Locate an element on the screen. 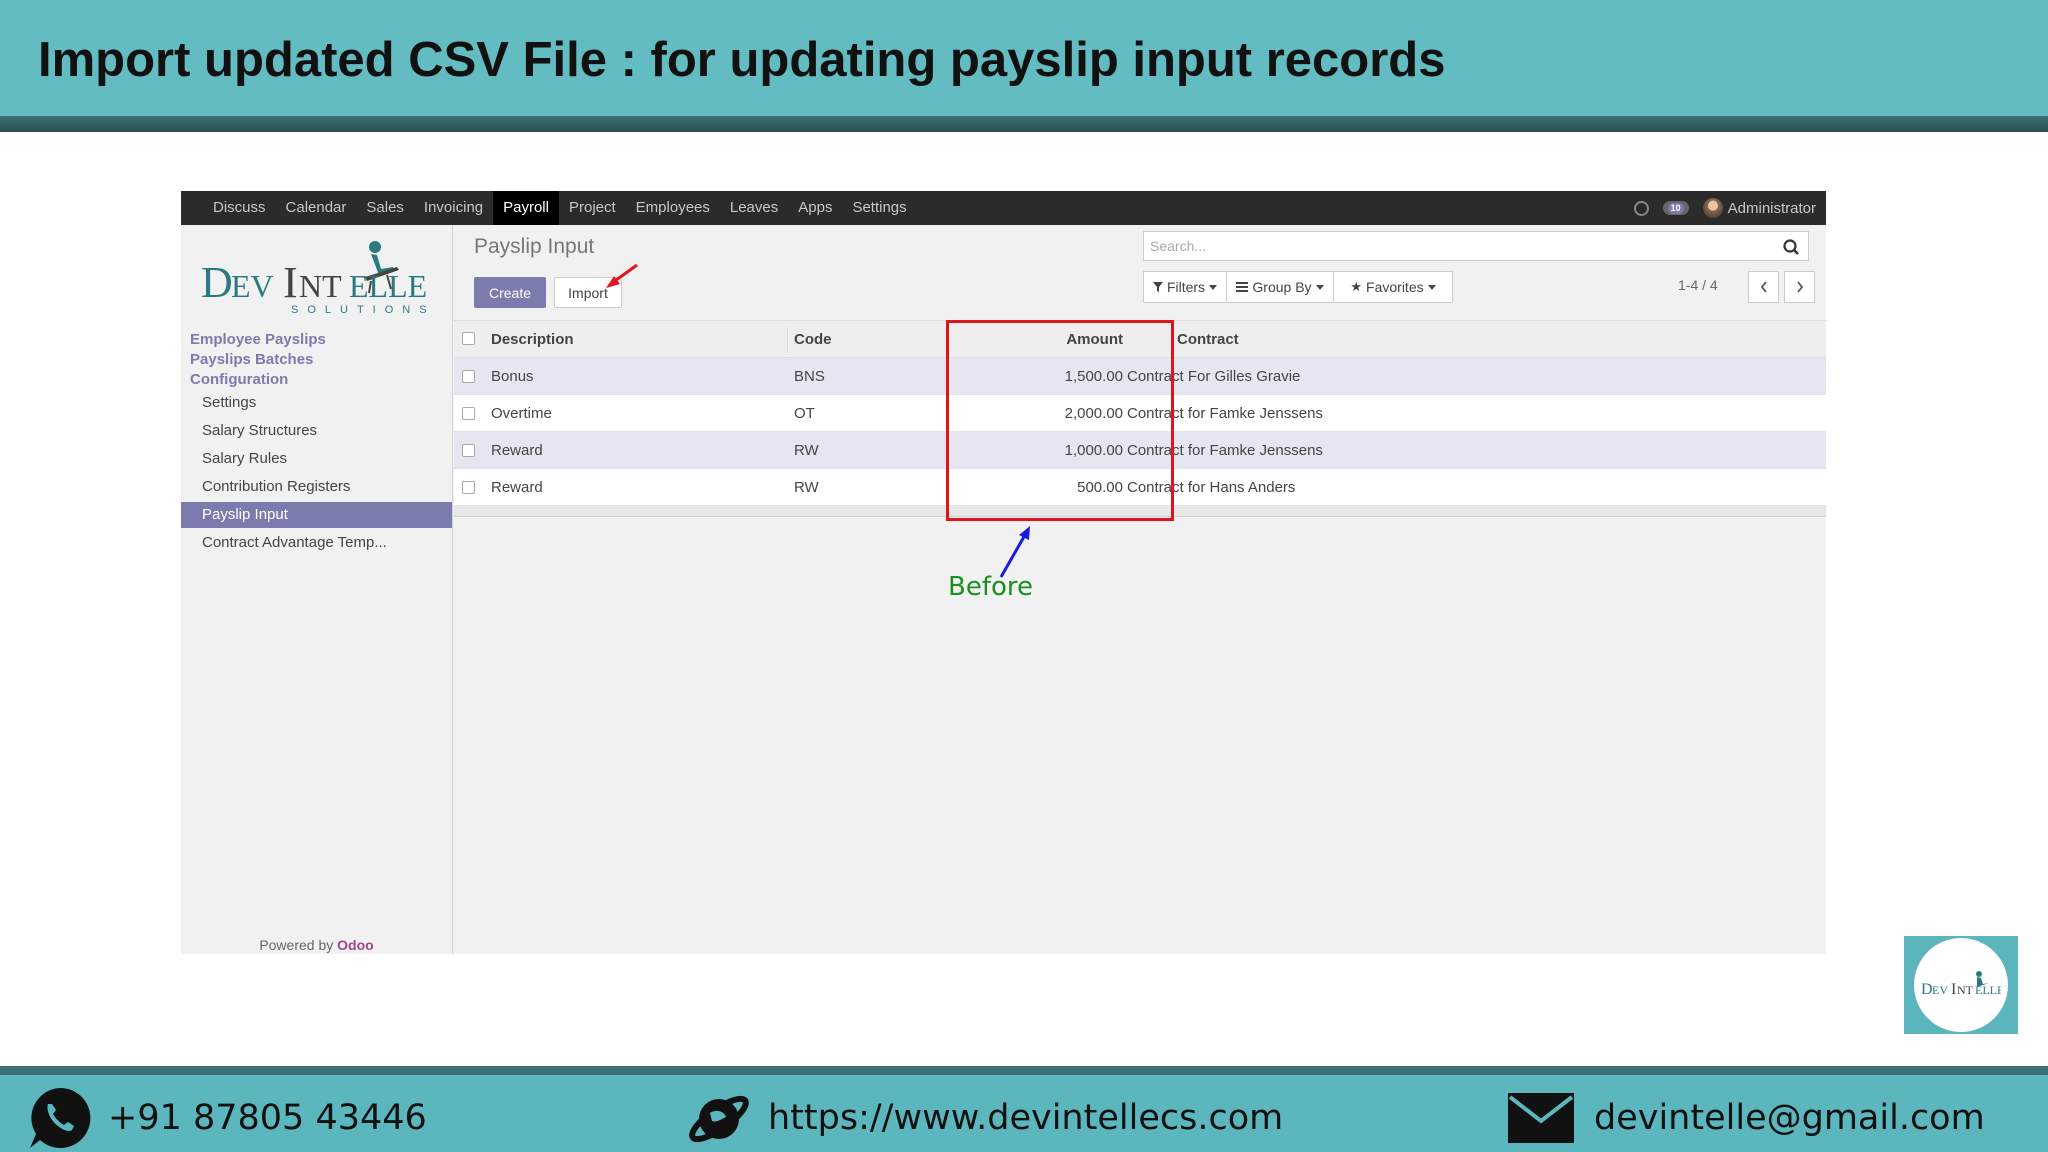 Image resolution: width=2048 pixels, height=1152 pixels. groupby-button: Group By is located at coordinates (1280, 287).